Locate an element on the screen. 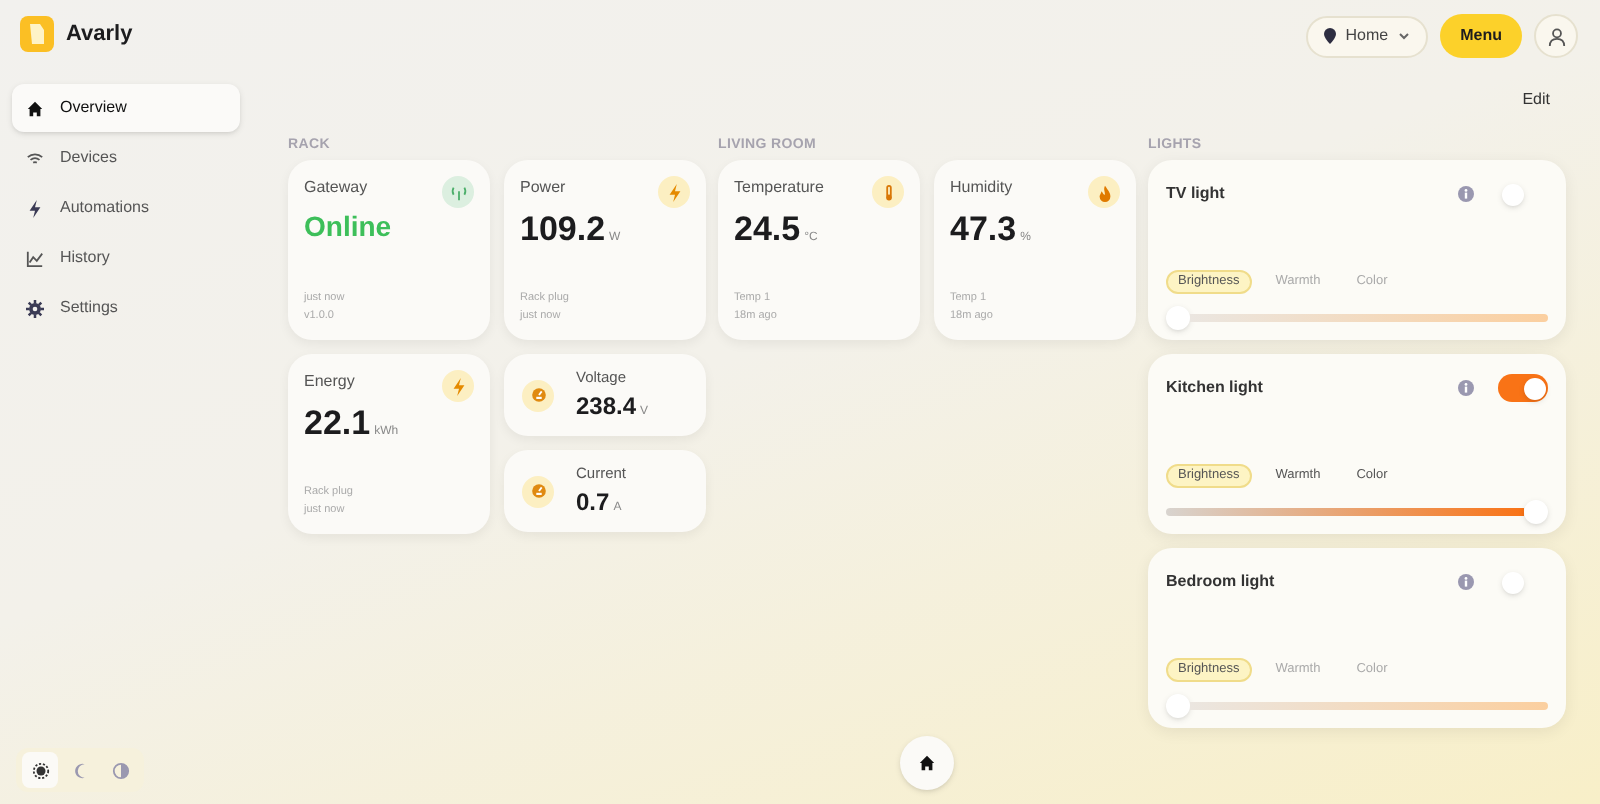 Image resolution: width=1600 pixels, height=804 pixels. nav-item: Settings is located at coordinates (126, 308).